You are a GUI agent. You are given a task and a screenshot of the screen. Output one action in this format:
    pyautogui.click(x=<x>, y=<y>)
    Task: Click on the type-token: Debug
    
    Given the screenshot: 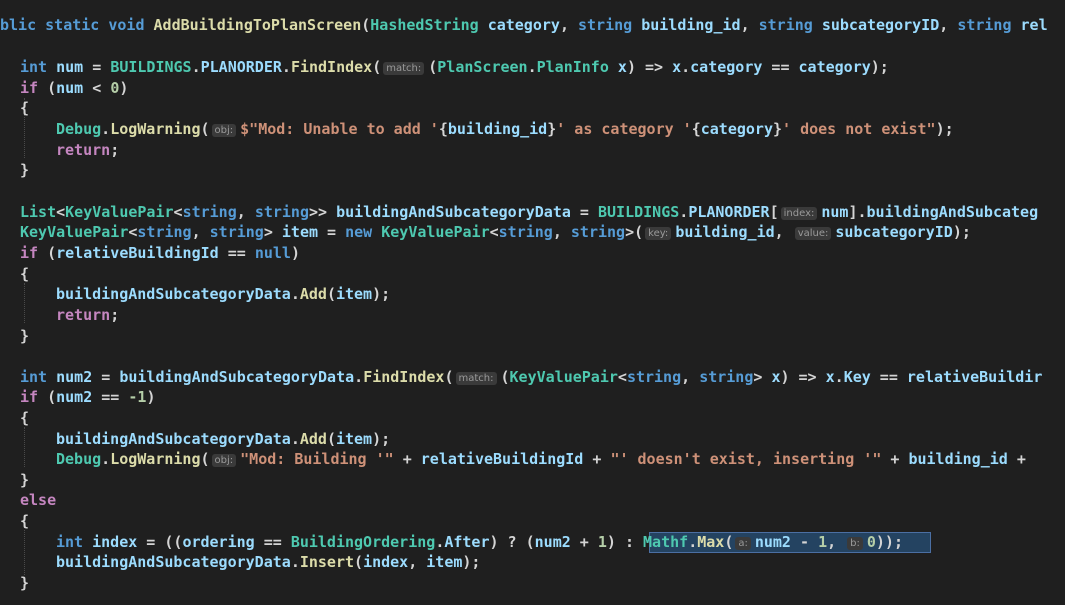 What is the action you would take?
    pyautogui.click(x=78, y=459)
    